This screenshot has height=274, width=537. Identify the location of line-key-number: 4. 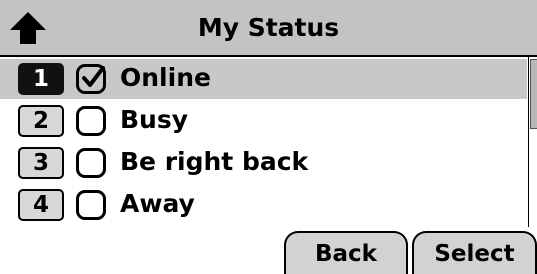
(41, 205).